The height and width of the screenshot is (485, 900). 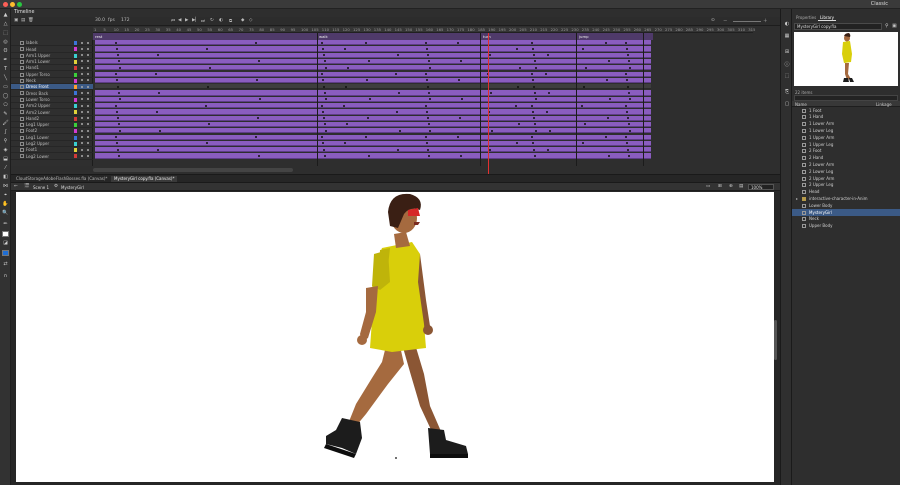 What do you see at coordinates (5, 24) in the screenshot?
I see `subselection-tool-icon: △` at bounding box center [5, 24].